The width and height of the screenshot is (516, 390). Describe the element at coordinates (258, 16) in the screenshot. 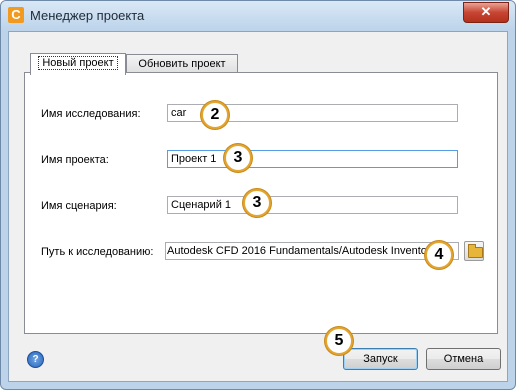

I see `title-bar: C Менеджер проекта ✕` at that location.